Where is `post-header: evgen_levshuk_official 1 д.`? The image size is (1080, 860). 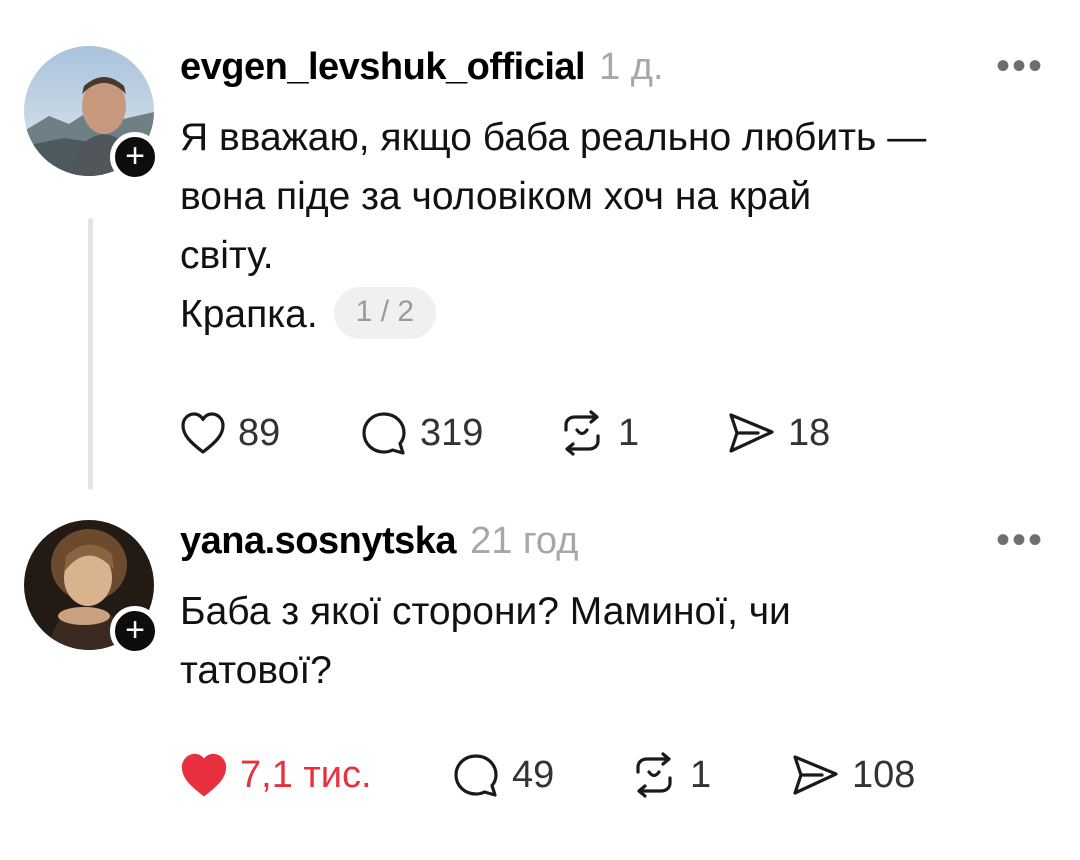 post-header: evgen_levshuk_official 1 д. is located at coordinates (612, 76).